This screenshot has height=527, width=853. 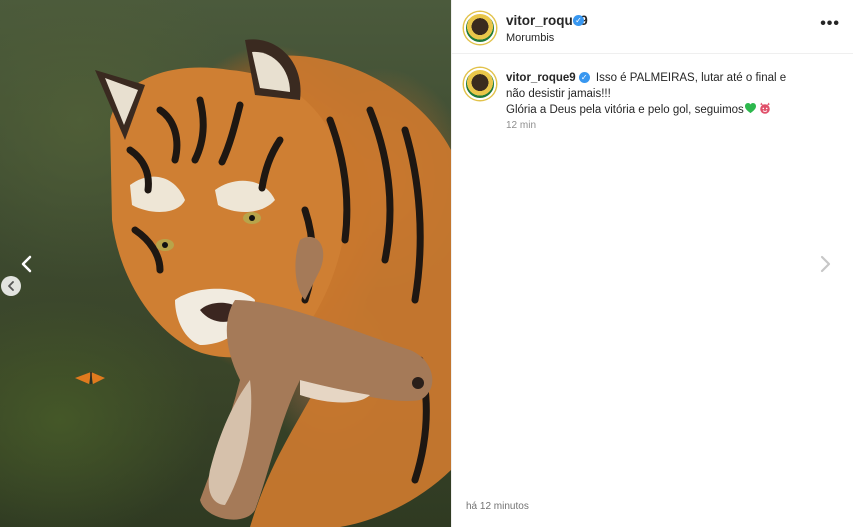 What do you see at coordinates (764, 108) in the screenshot?
I see `devil-face-icon` at bounding box center [764, 108].